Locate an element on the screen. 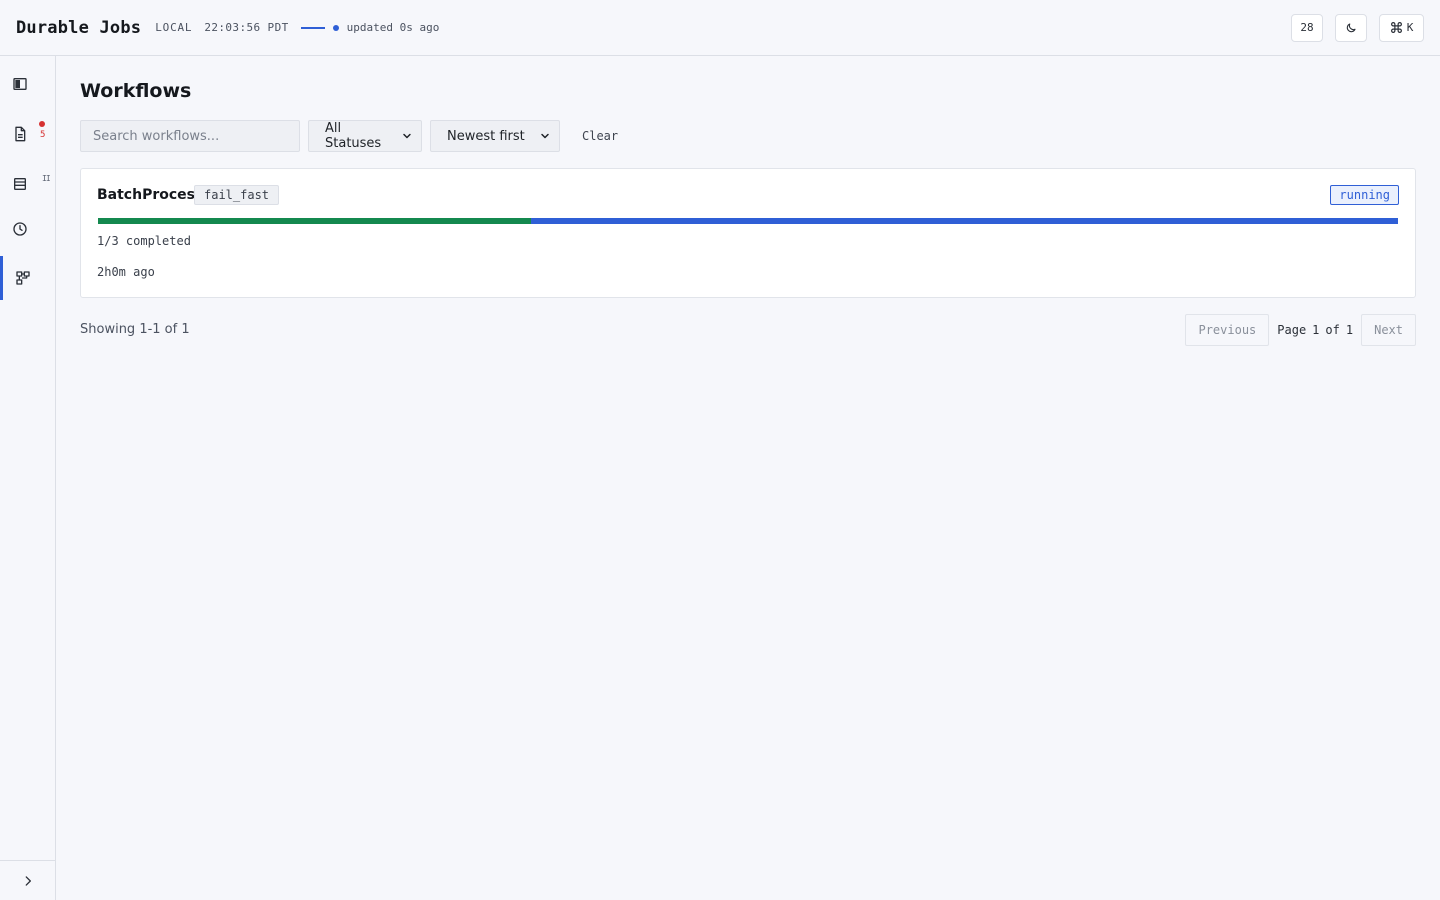 This screenshot has height=900, width=1440. sidebar-item-documents: 5 is located at coordinates (27, 134).